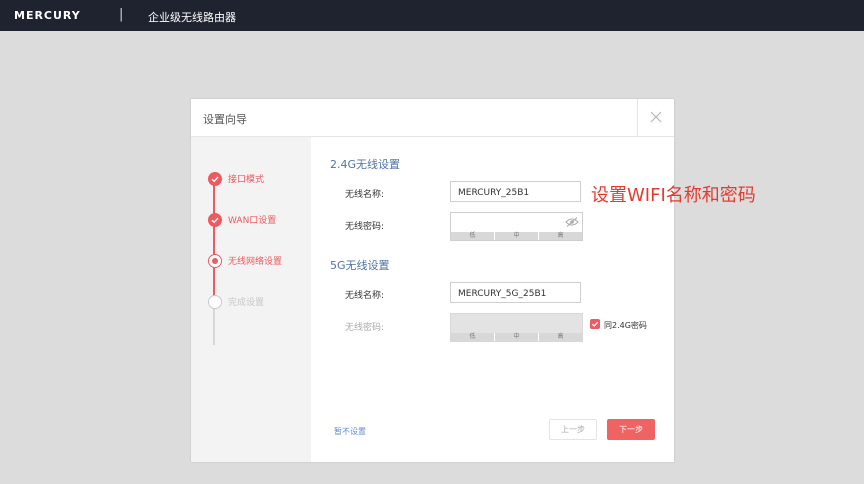 This screenshot has height=484, width=864. Describe the element at coordinates (573, 429) in the screenshot. I see `previous-step-button: 上一步` at that location.